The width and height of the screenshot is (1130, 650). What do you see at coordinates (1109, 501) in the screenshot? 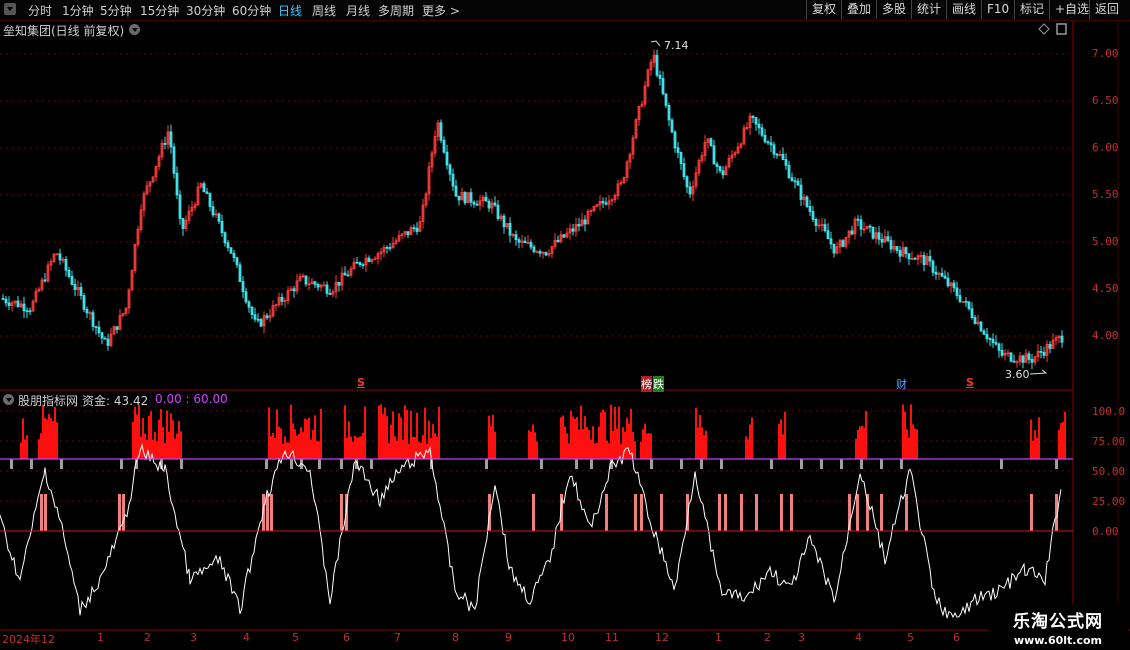
I see `indicator-axis-label: 25.00` at bounding box center [1109, 501].